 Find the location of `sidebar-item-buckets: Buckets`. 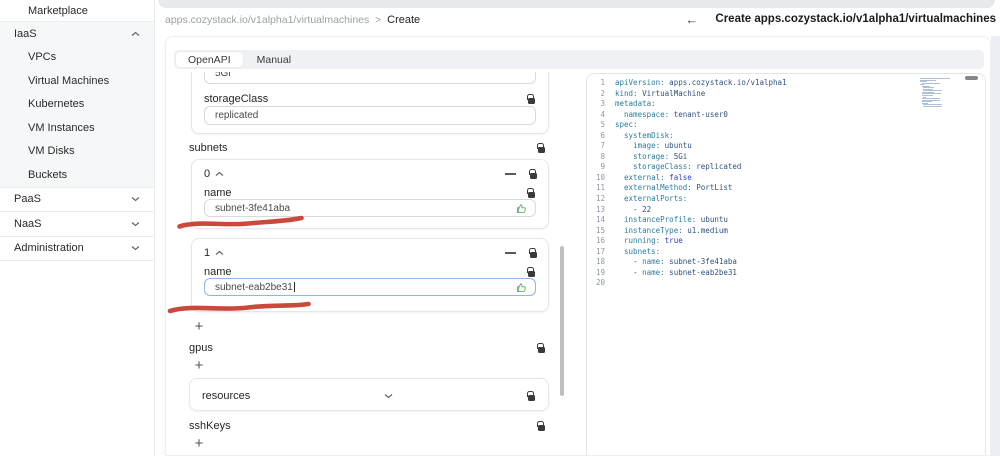

sidebar-item-buckets: Buckets is located at coordinates (77, 175).